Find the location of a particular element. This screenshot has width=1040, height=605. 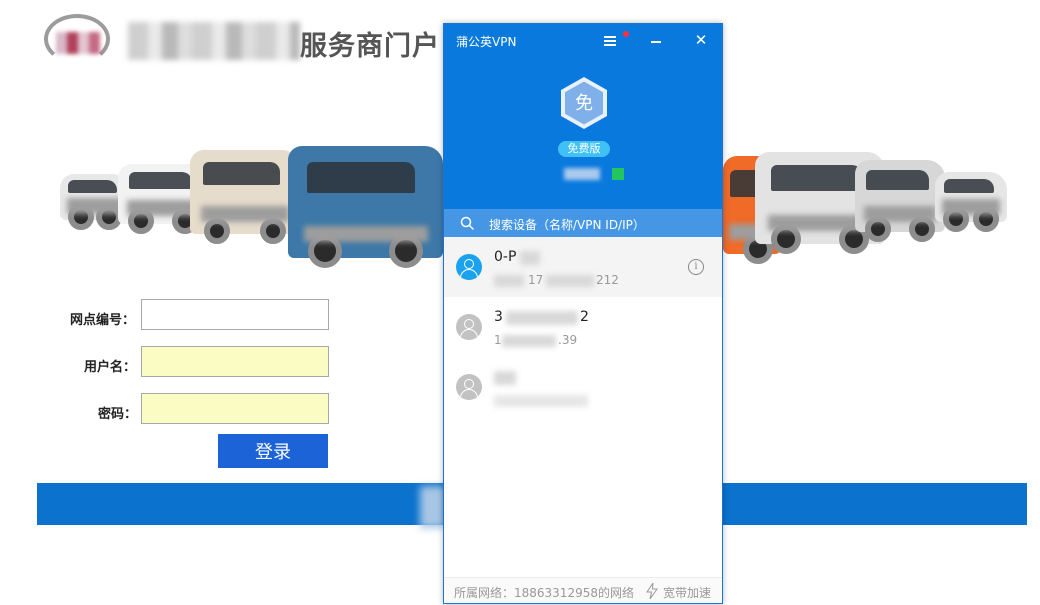

device-search-bar: 搜索设备（名称/VPN ID/IP） is located at coordinates (583, 223).